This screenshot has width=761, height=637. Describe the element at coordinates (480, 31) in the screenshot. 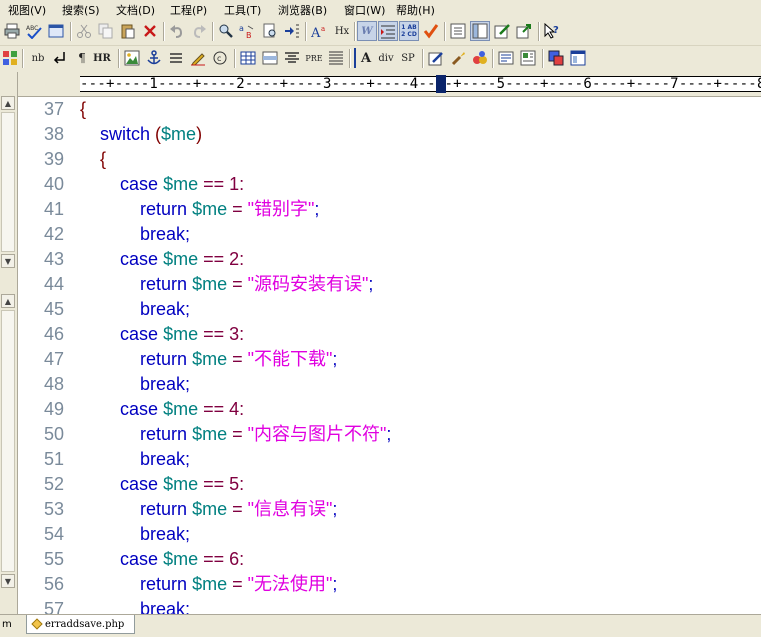

I see `panel-icon` at that location.